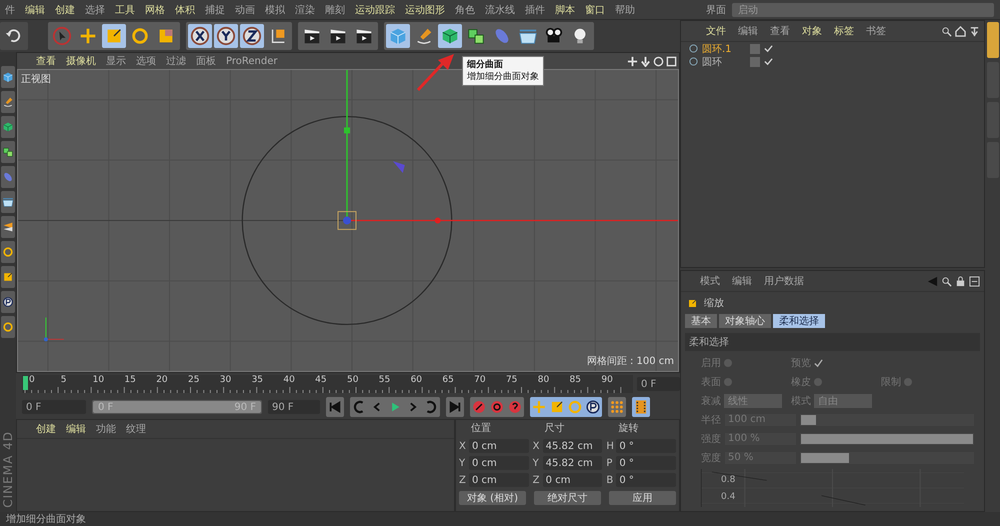 The width and height of the screenshot is (1000, 526). I want to click on rotate-view-icon, so click(658, 61).